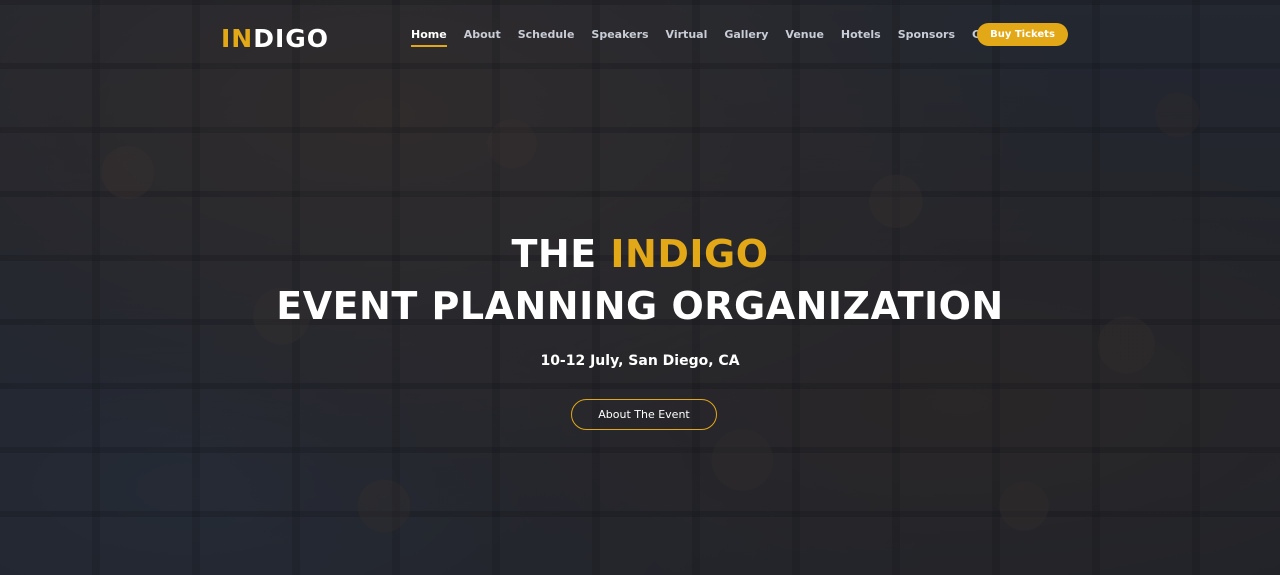 This screenshot has height=575, width=1280. I want to click on nav-item-venue: Venue, so click(804, 37).